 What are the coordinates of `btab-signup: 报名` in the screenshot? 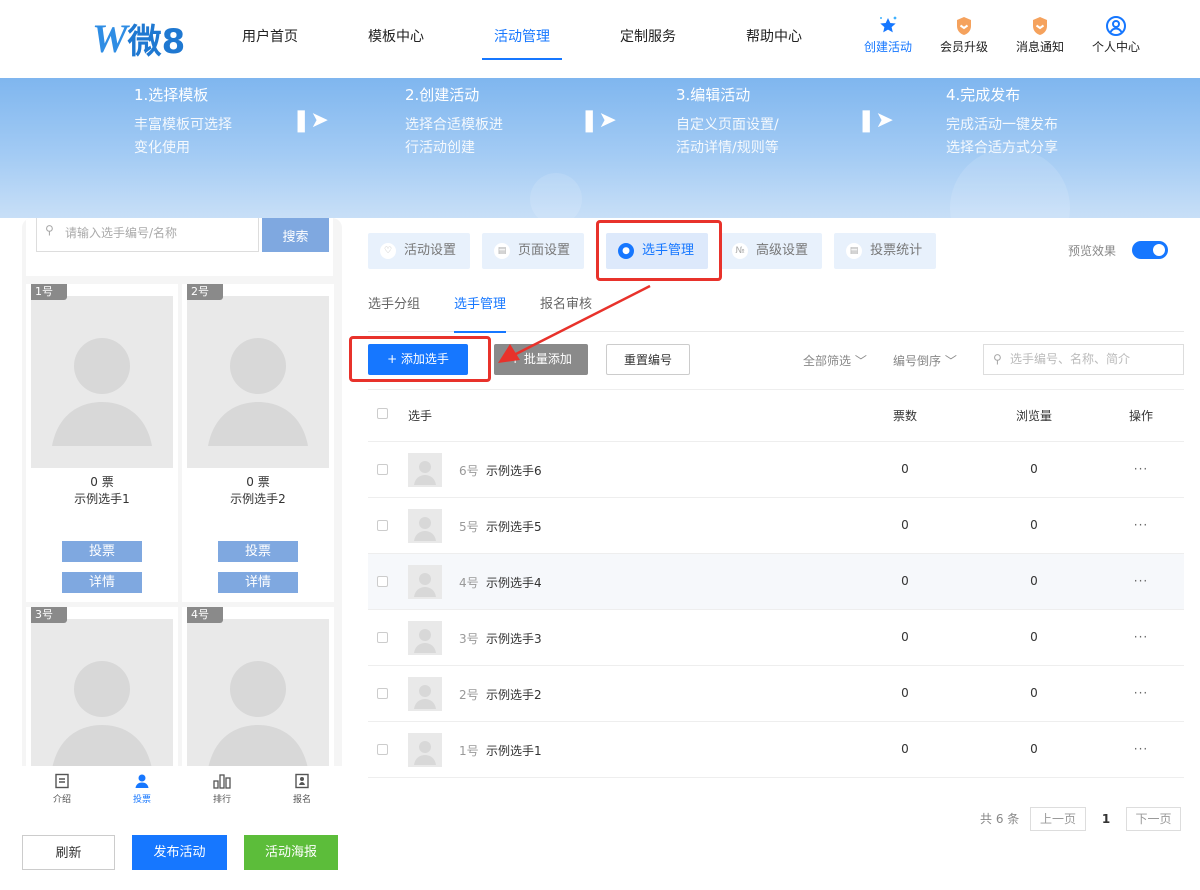 It's located at (302, 788).